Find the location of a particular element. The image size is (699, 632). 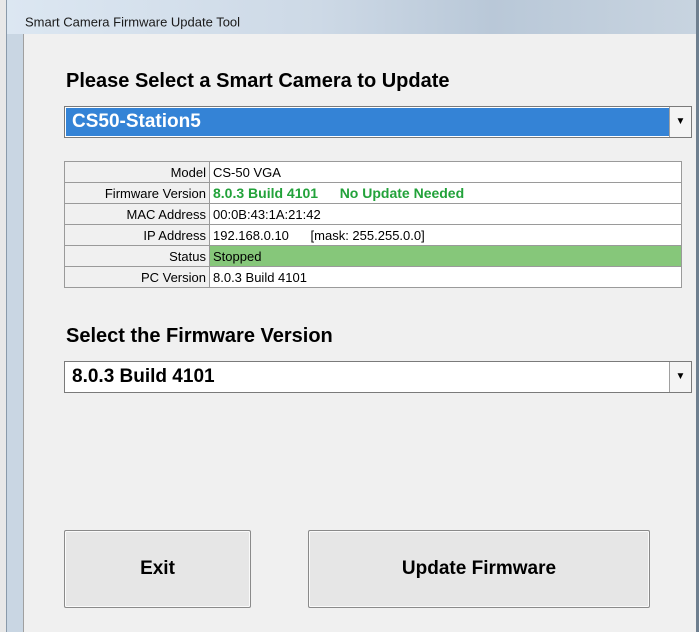

firmware-version-label: Firmware Version is located at coordinates (137, 193).